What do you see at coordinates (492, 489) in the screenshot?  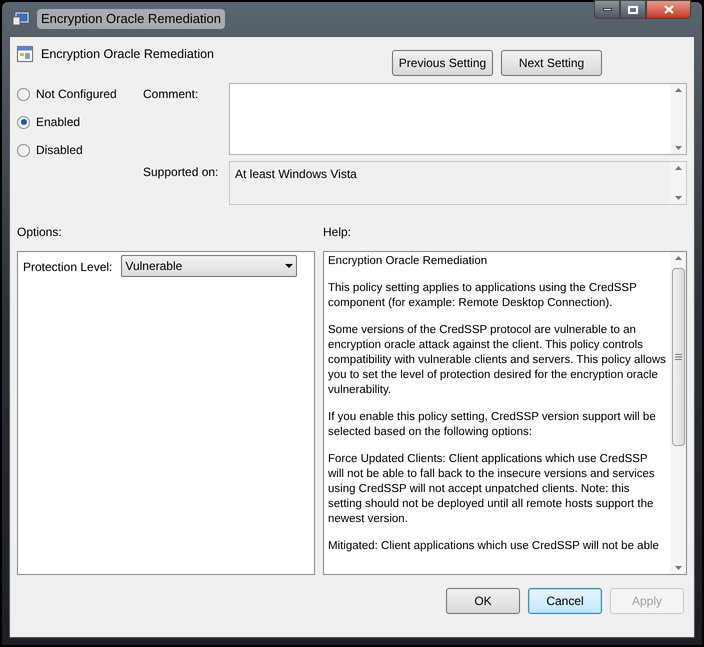 I see `help-paragraph: Force Updated Clients: Client applications which use CredSSP will not be able to fall back to the insecure versions and services using CredSSP will not accept unpatched clients. Note: this setting should not be deployed until all remote hosts support the newest version.` at bounding box center [492, 489].